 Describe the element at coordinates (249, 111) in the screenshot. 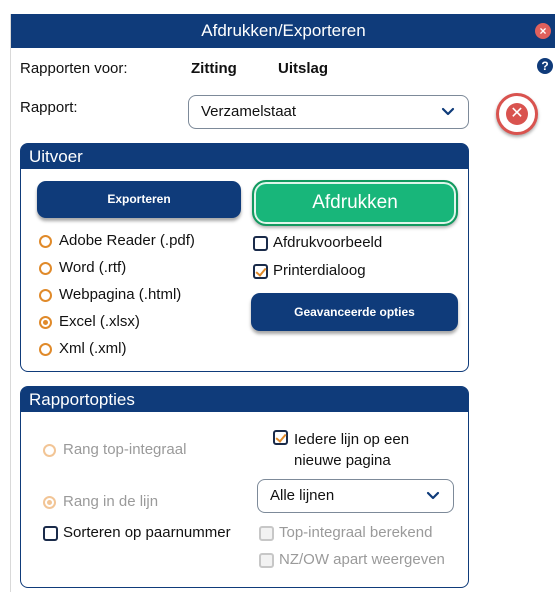

I see `report-select-value: Verzamelstaat` at that location.